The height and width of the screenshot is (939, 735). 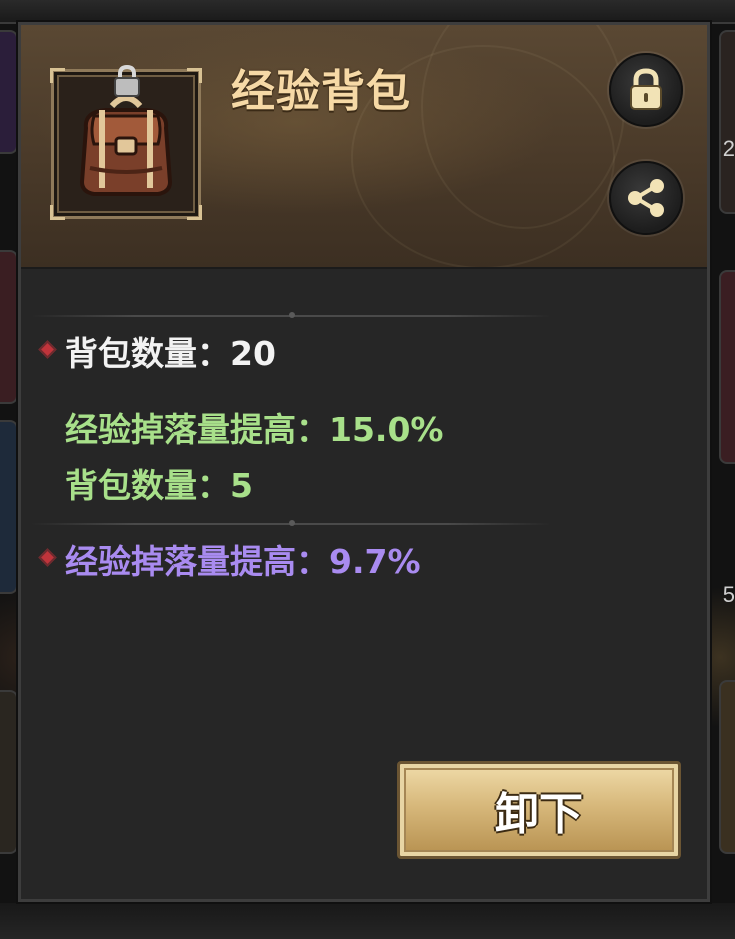 I want to click on background-digit: 5, so click(x=728, y=594).